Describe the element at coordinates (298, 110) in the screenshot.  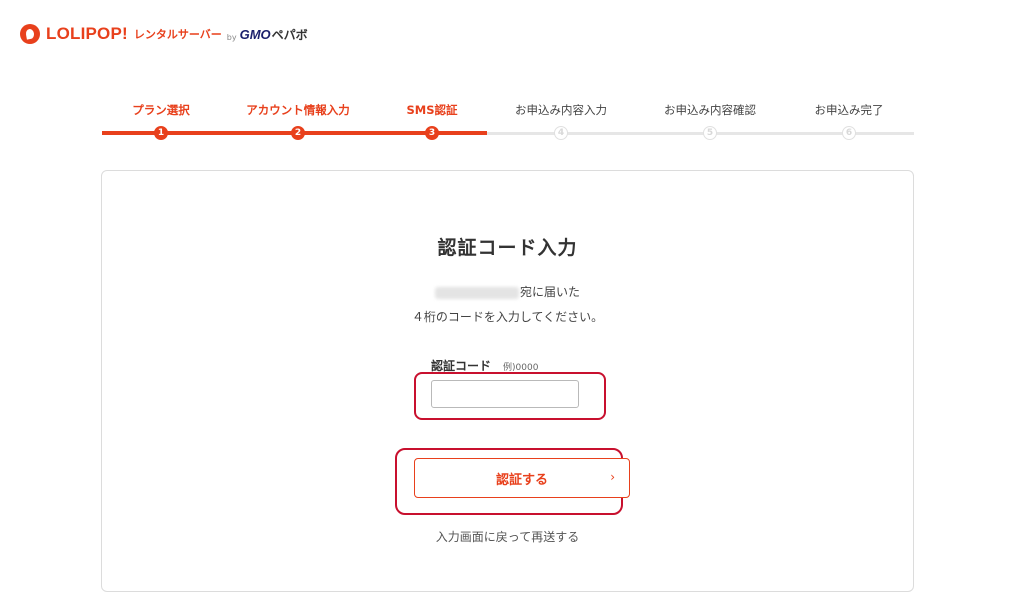
I see `step-label: アカウント情報入力` at that location.